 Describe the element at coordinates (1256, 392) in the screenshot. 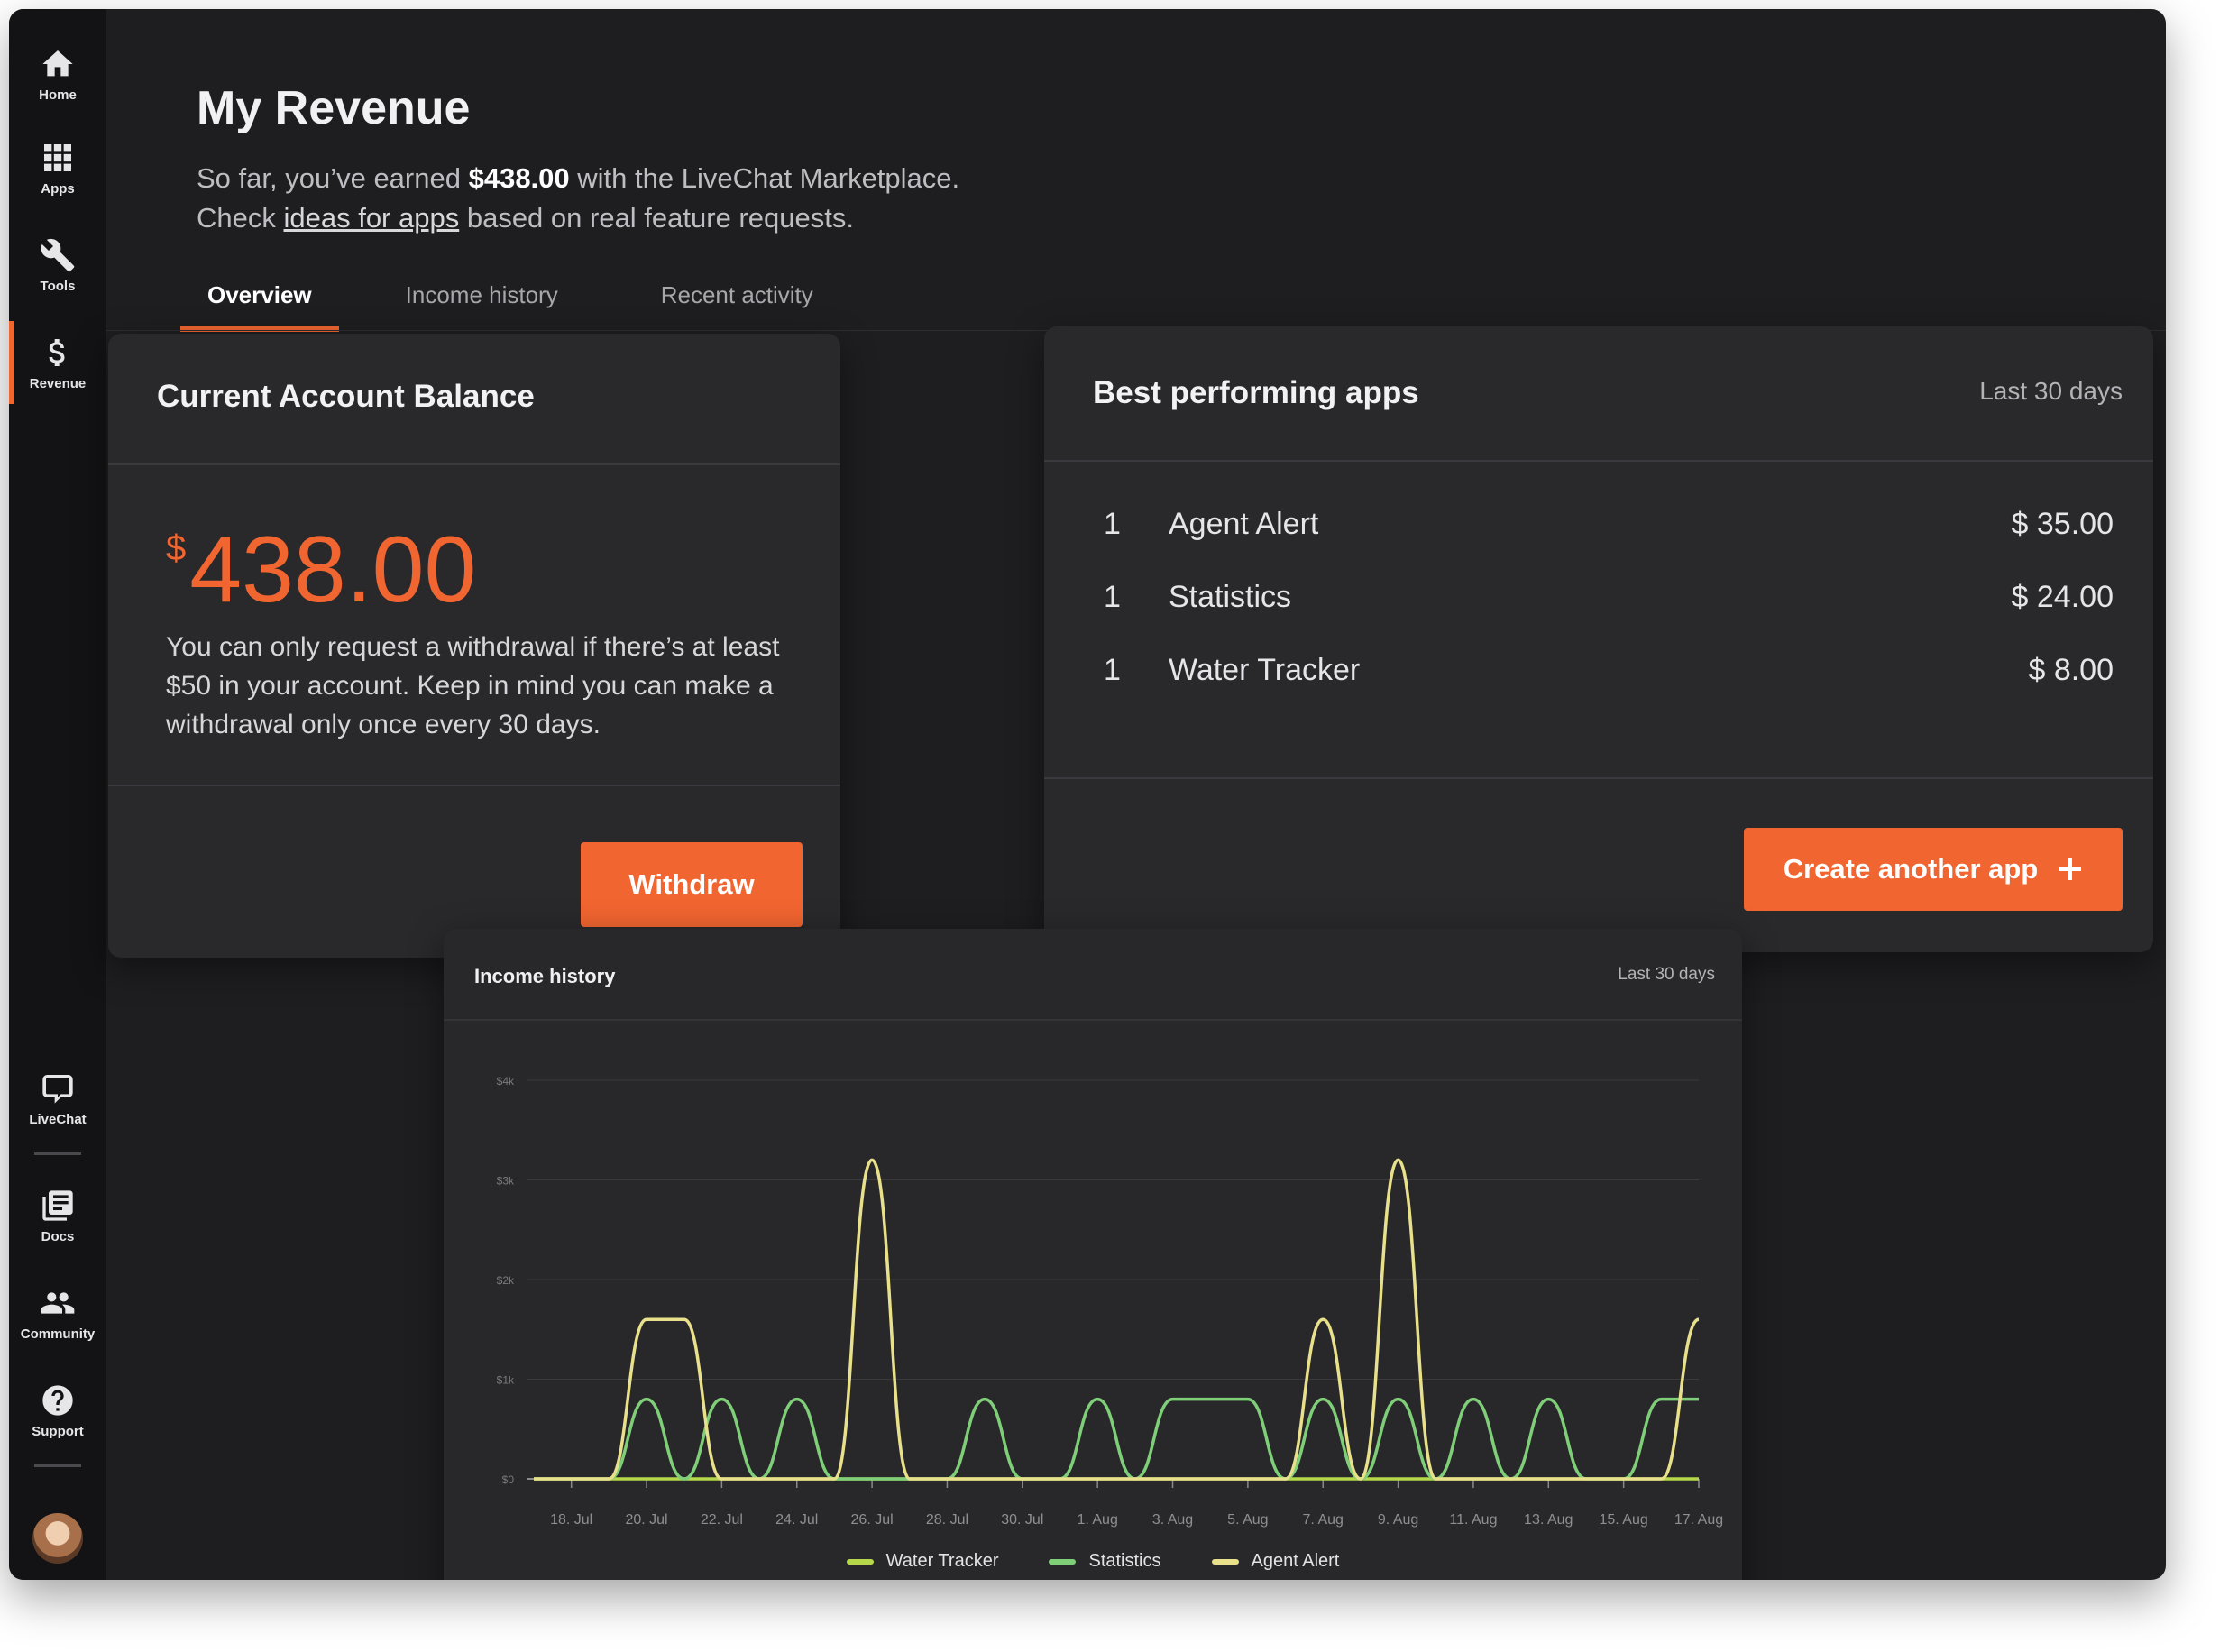

I see `best-apps-title: Best performing apps` at that location.